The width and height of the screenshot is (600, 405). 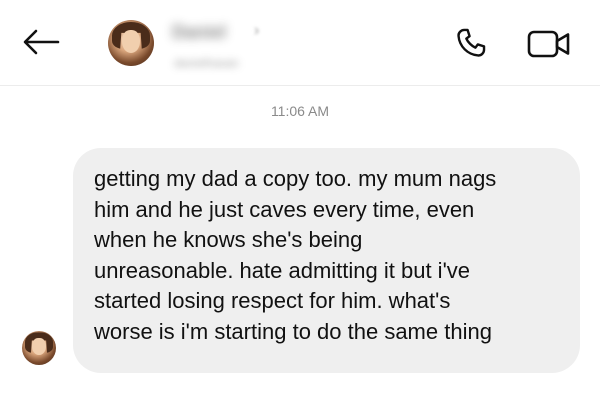 I want to click on message-timestamp: 11:06 AM, so click(x=300, y=111).